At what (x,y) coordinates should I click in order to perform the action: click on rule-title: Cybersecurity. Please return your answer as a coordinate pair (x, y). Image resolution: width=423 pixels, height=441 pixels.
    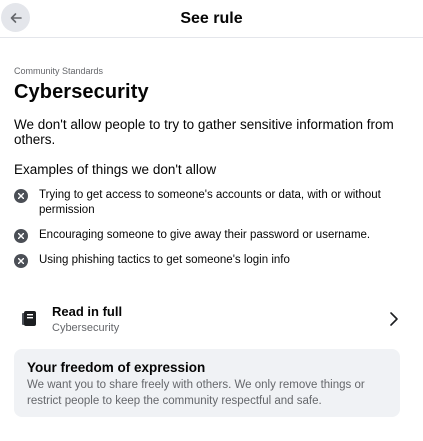
    Looking at the image, I should click on (81, 92).